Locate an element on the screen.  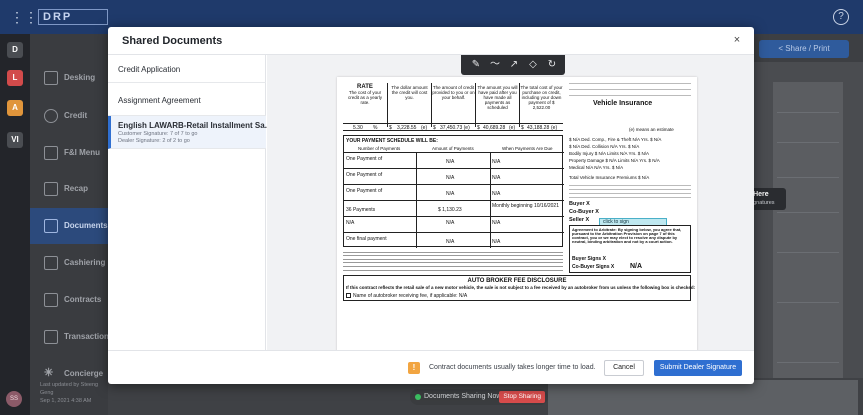
table-row: N/A N/A N/A is located at coordinates (454, 224).